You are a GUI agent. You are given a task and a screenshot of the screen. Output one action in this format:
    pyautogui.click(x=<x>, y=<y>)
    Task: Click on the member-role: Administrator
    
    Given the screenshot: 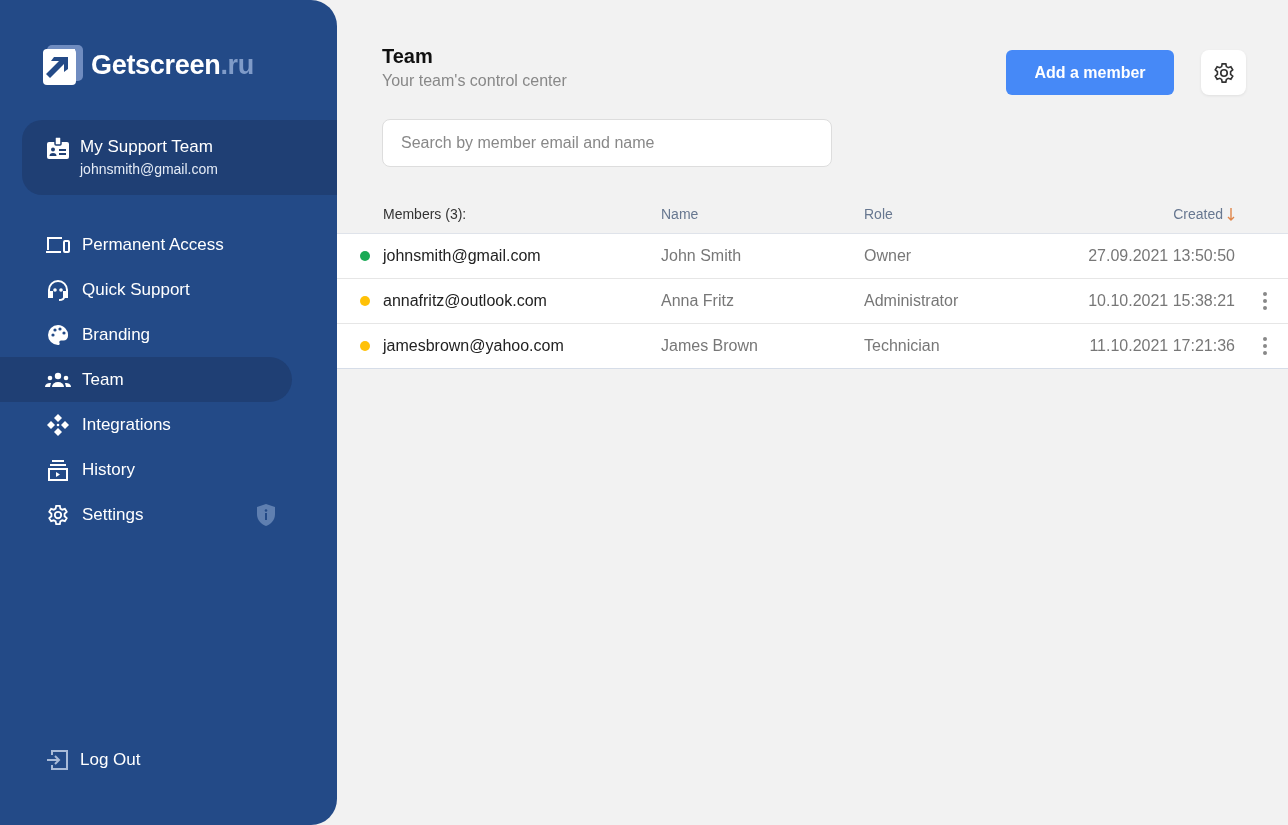 What is the action you would take?
    pyautogui.click(x=911, y=301)
    